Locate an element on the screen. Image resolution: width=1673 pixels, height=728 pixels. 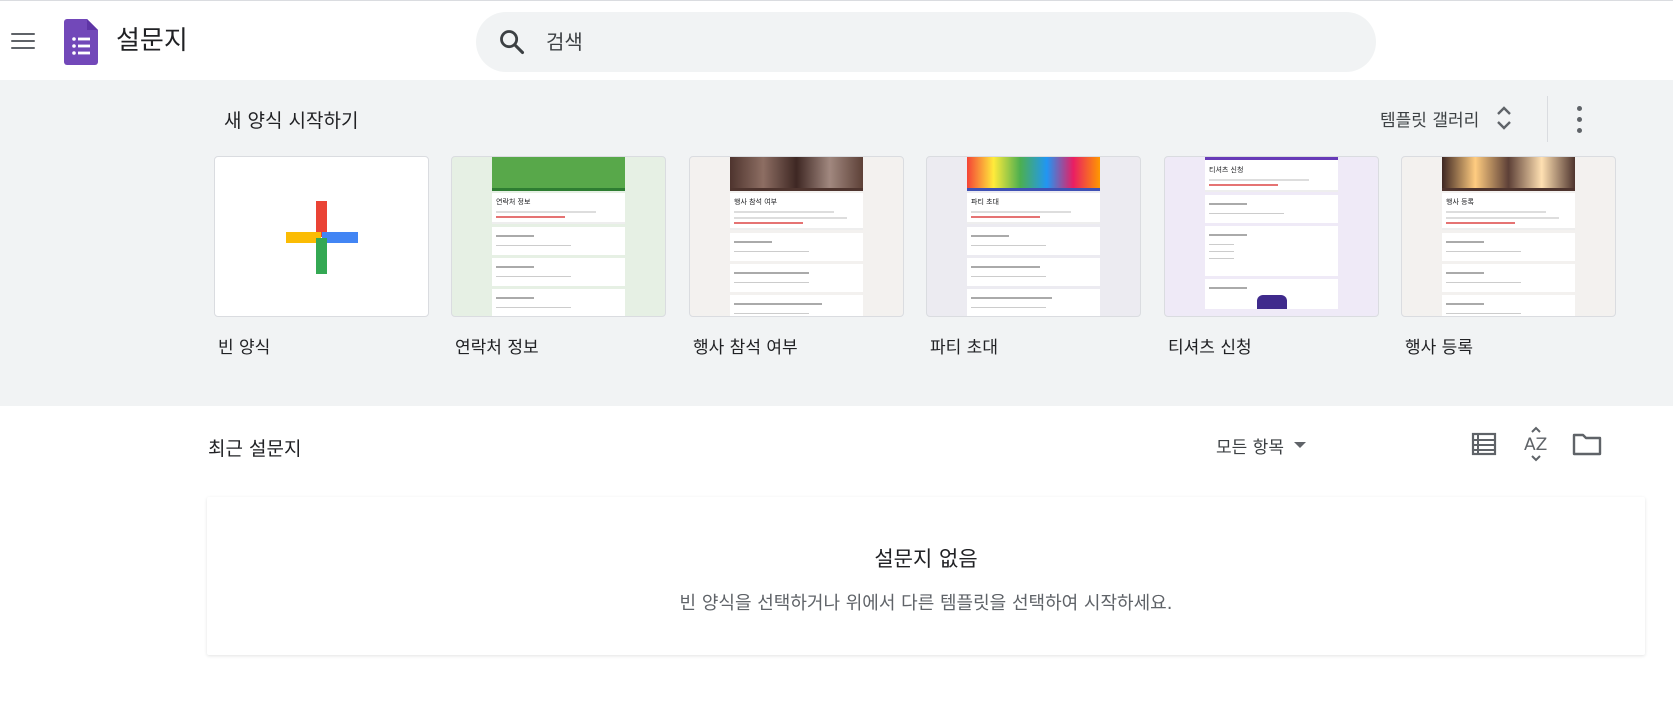
template-gallery-button: 템플릿 갤러리 is located at coordinates (1447, 118).